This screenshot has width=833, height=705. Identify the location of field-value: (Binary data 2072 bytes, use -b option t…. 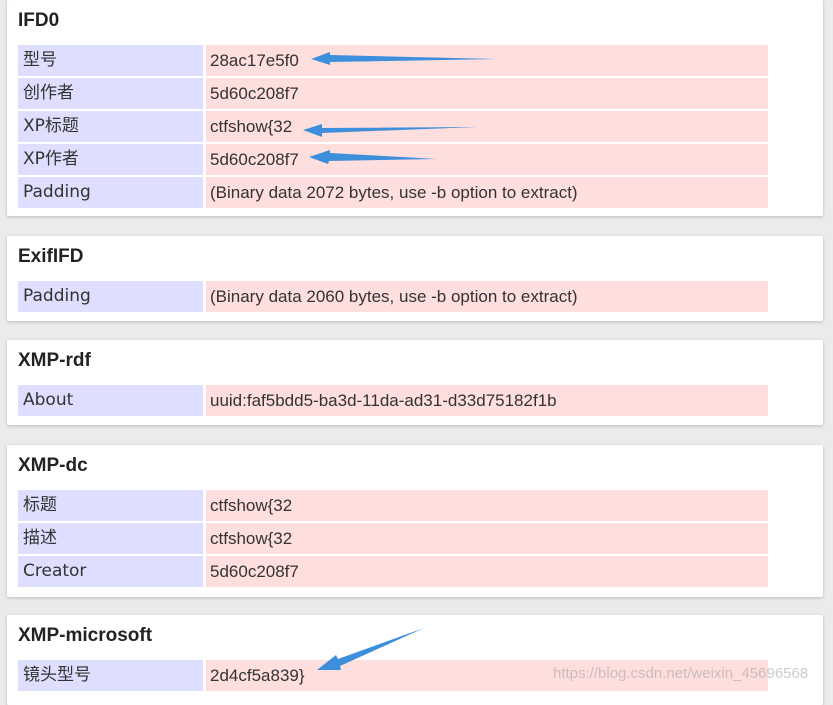
(487, 192).